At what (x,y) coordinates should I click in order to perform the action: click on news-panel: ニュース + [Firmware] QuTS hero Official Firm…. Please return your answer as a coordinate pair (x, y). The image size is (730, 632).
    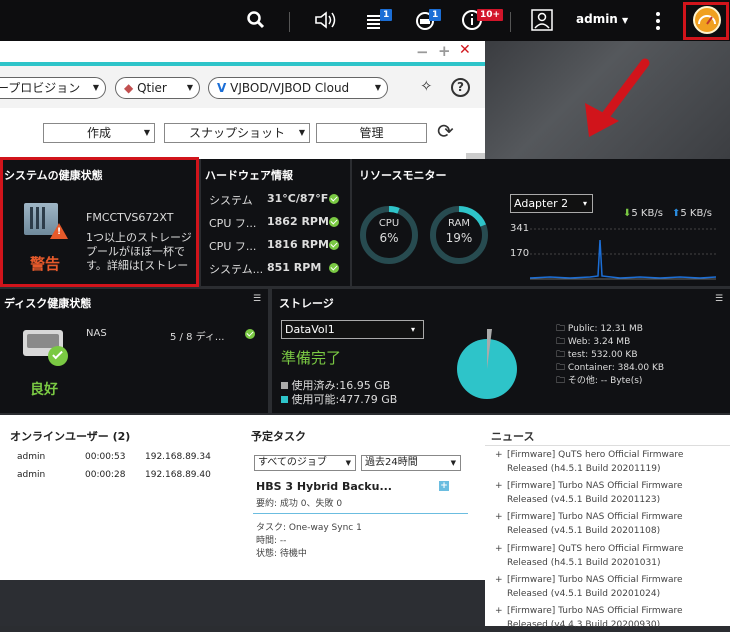
    Looking at the image, I should click on (607, 522).